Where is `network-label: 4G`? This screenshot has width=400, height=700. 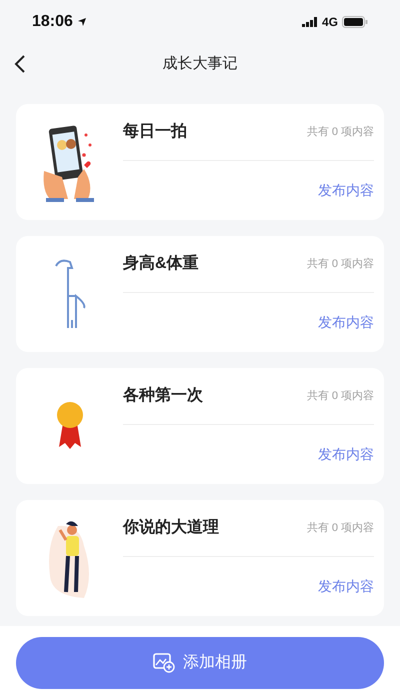 network-label: 4G is located at coordinates (330, 22).